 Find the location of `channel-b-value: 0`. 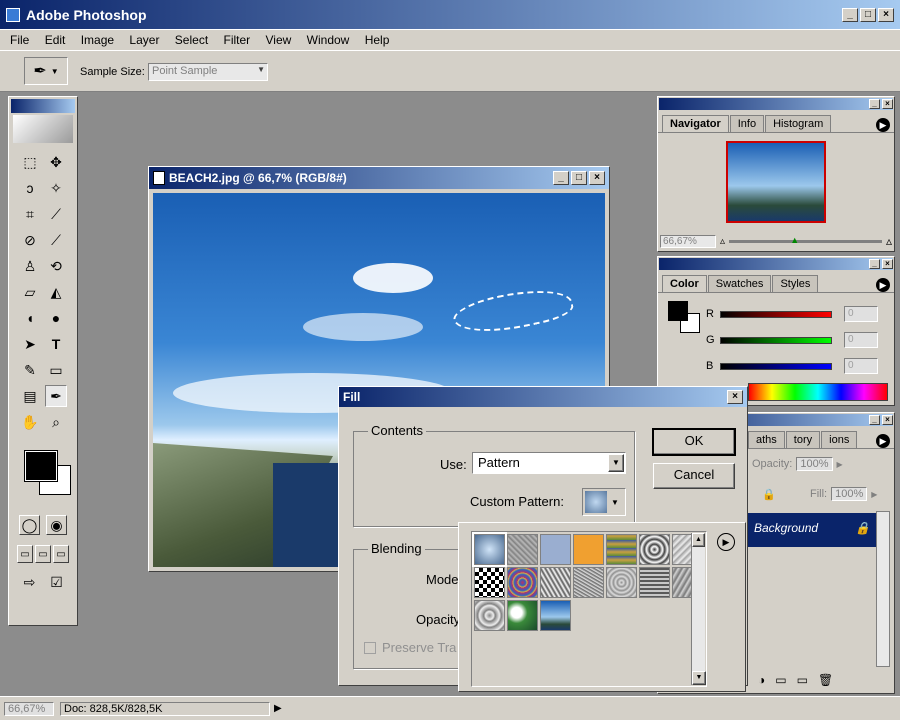

channel-b-value: 0 is located at coordinates (861, 366).